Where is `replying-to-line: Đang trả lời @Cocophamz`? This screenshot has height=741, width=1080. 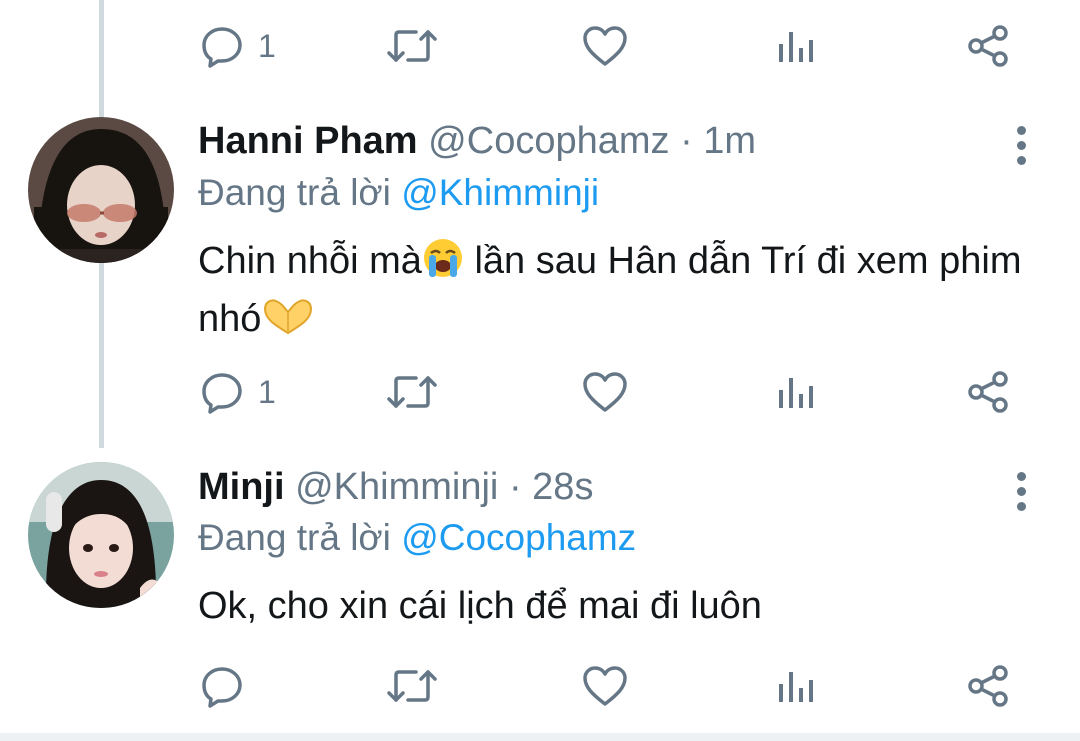
replying-to-line: Đang trả lời @Cocophamz is located at coordinates (417, 538).